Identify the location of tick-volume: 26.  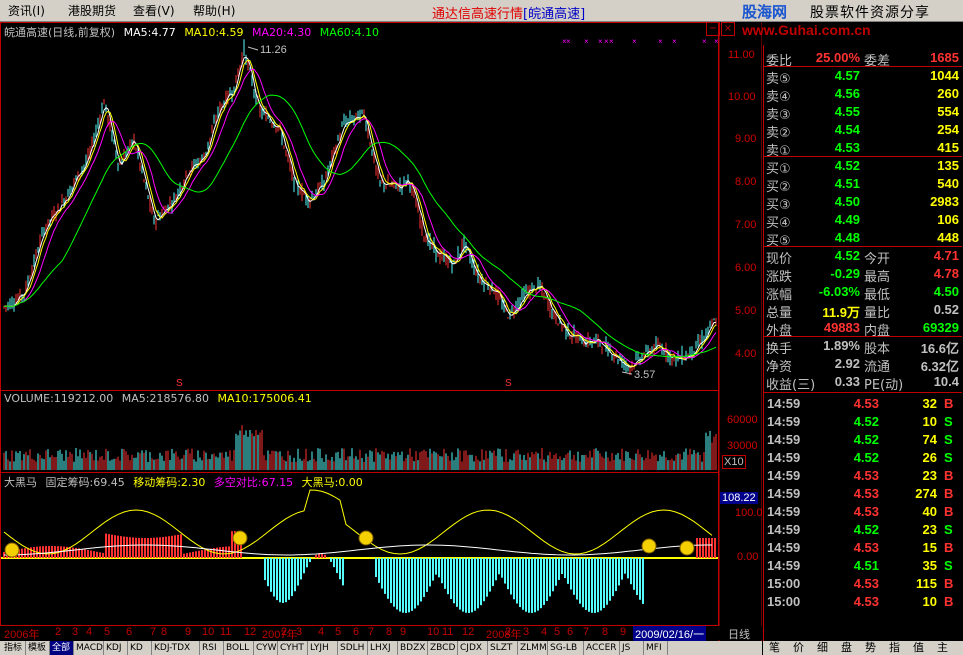
(929, 457).